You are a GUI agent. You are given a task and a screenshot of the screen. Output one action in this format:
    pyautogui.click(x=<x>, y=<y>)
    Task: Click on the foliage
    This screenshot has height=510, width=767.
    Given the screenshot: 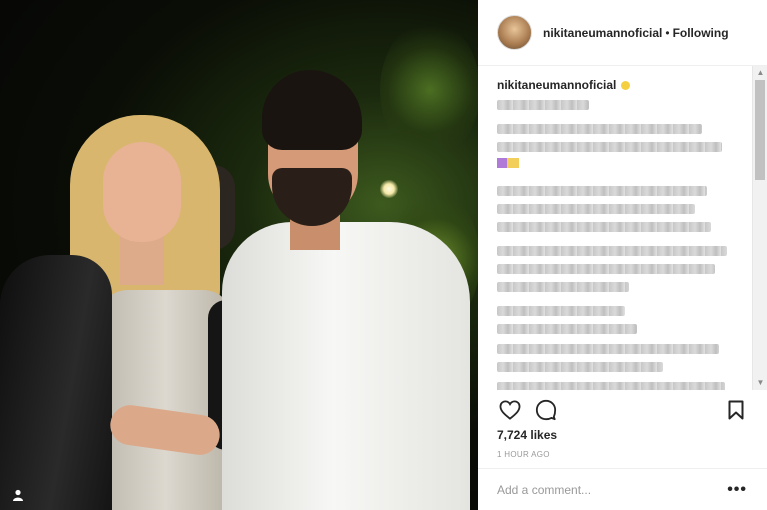 What is the action you would take?
    pyautogui.click(x=429, y=90)
    